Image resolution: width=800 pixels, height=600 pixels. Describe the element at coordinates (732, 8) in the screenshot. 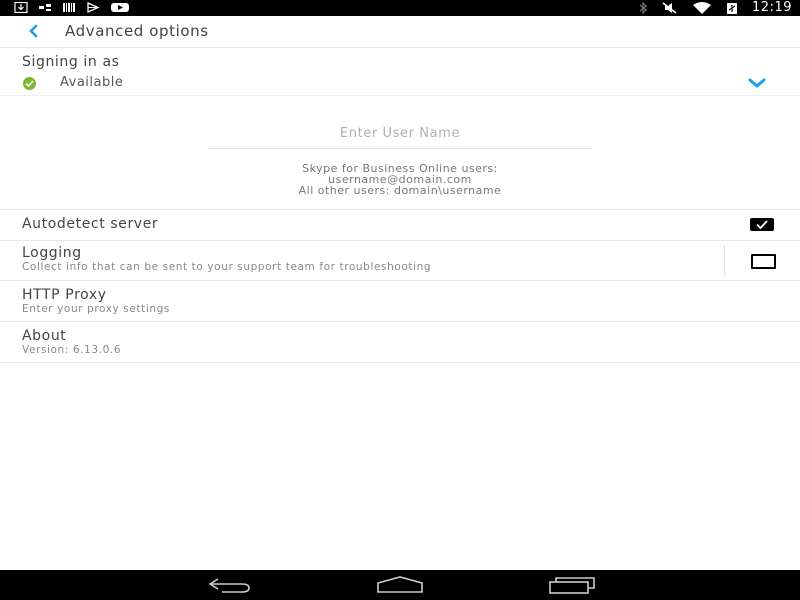

I see `battery-icon` at that location.